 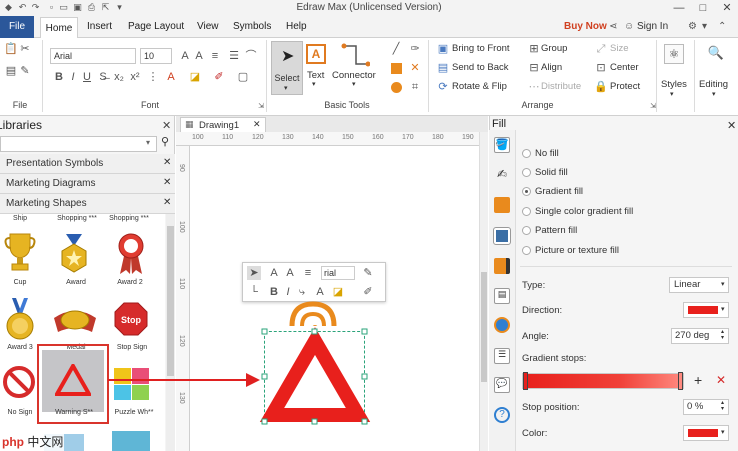 I want to click on shape-label-no-sign: No Sign, so click(x=20, y=414).